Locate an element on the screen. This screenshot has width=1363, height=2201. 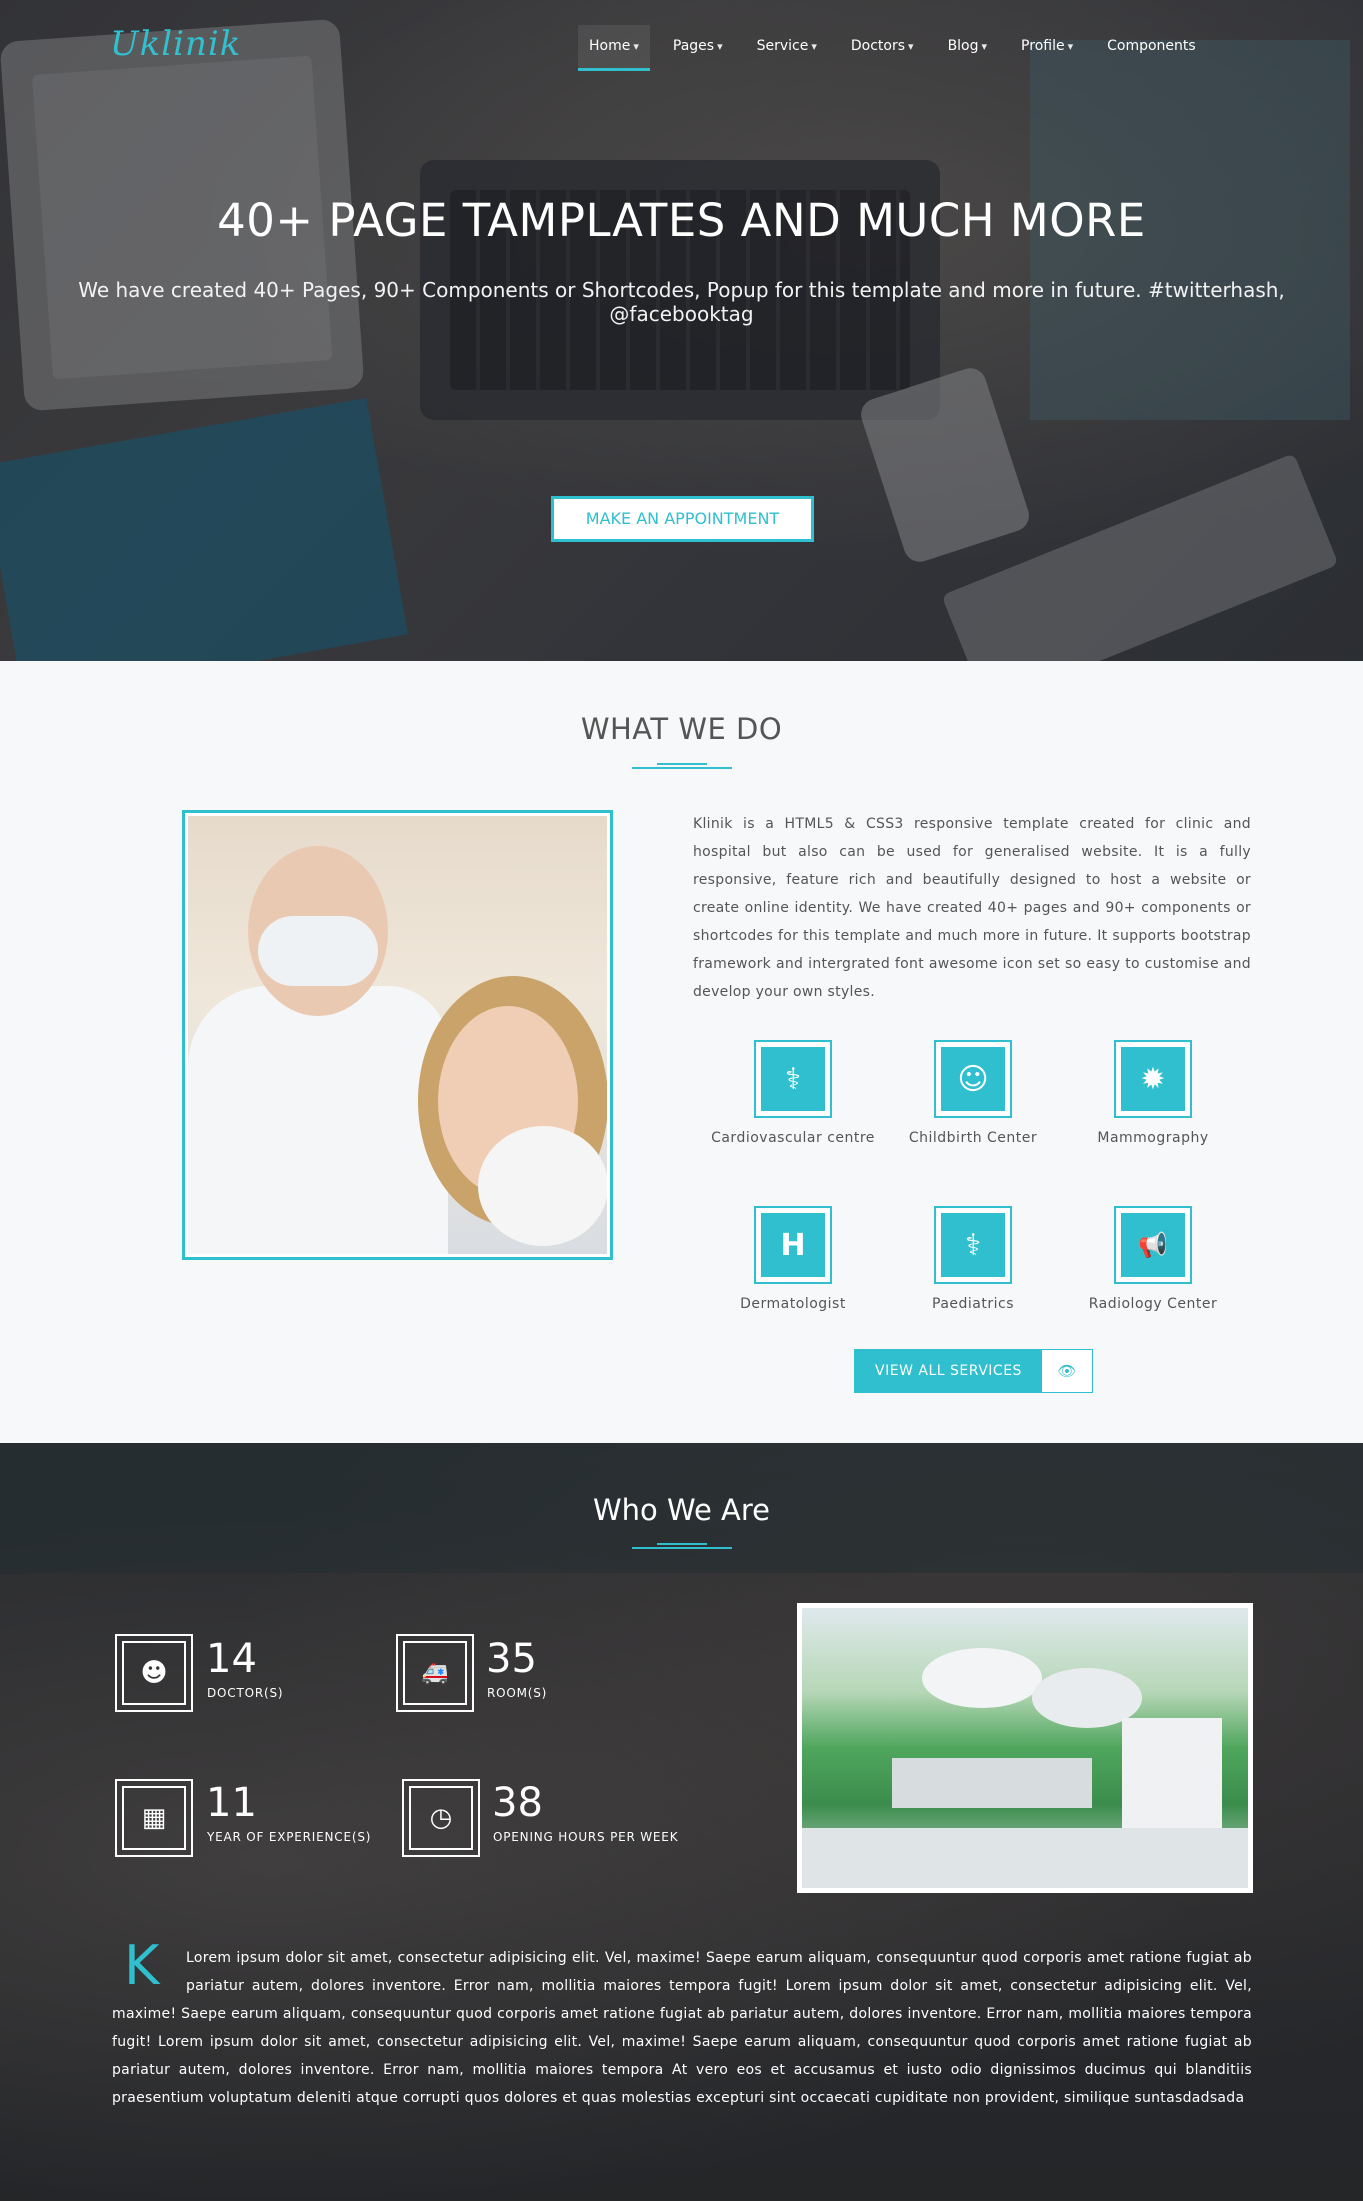
nav-item-components: Components is located at coordinates (1151, 48).